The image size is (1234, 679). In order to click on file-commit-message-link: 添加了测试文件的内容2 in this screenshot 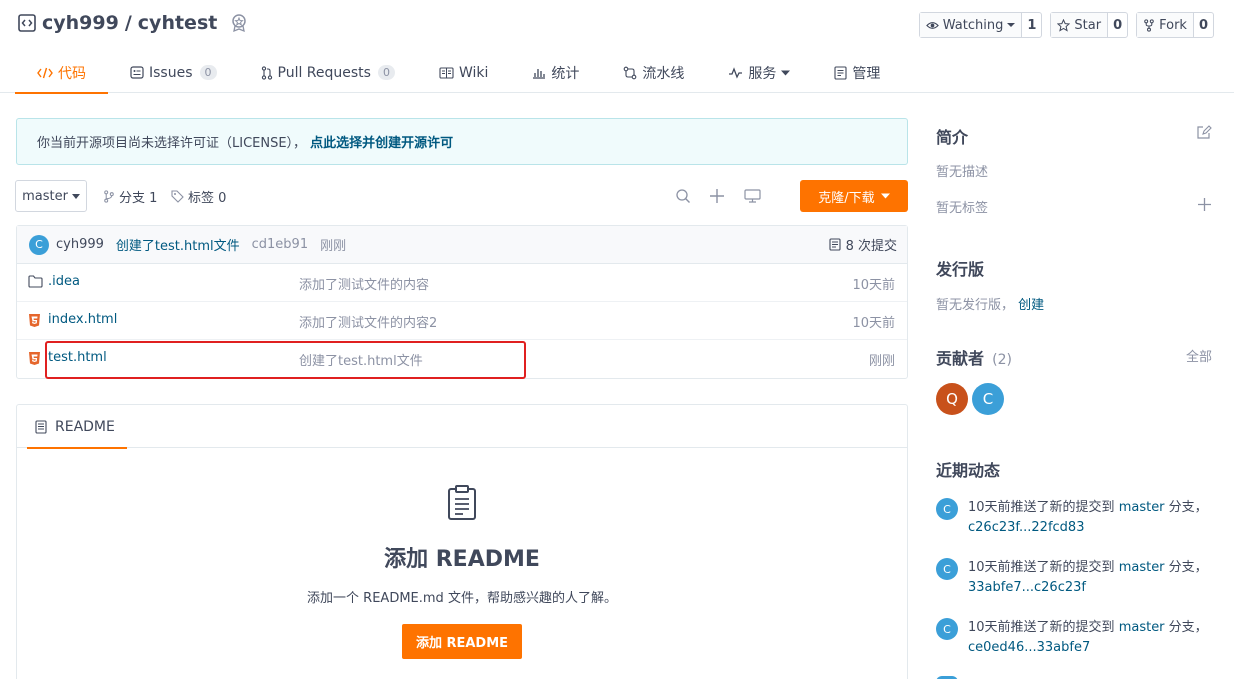, I will do `click(368, 321)`.